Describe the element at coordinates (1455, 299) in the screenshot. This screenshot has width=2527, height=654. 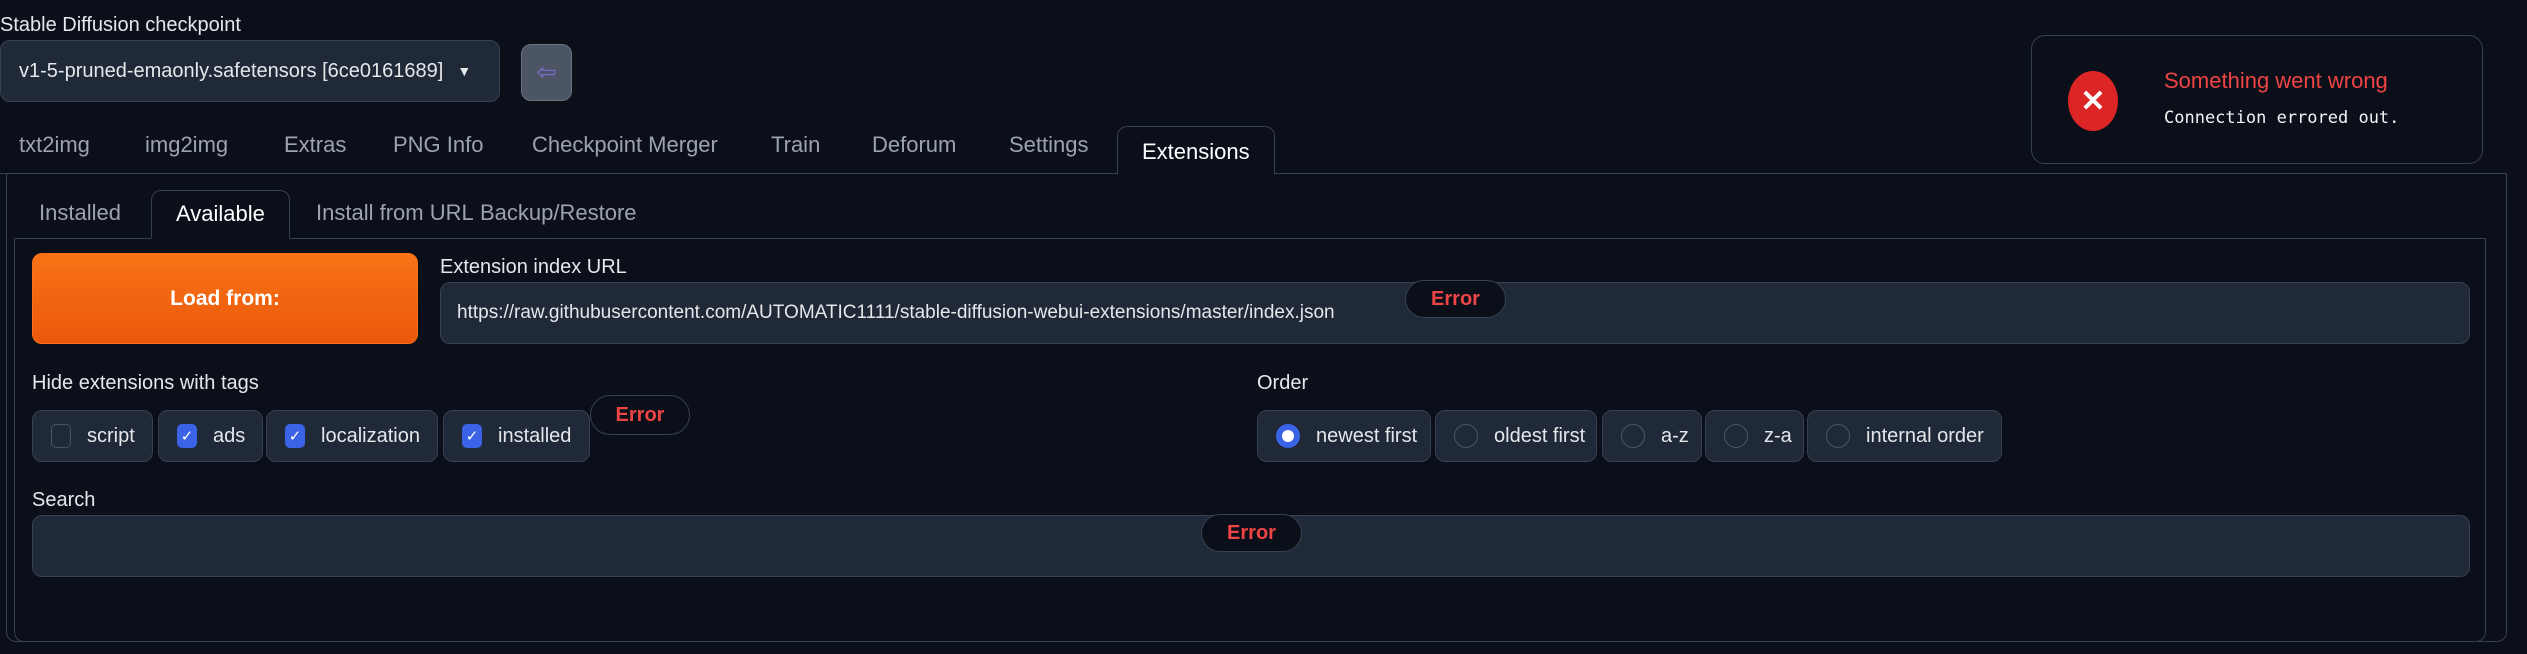
I see `url-error-badge: Error` at that location.